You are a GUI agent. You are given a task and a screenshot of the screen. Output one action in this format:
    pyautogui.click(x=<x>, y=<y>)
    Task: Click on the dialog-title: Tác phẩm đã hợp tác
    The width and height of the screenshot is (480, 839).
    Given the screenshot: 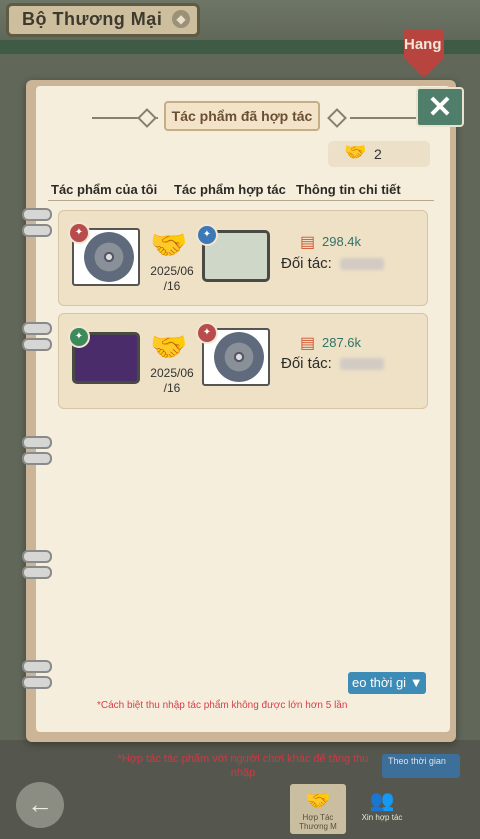 What is the action you would take?
    pyautogui.click(x=242, y=116)
    